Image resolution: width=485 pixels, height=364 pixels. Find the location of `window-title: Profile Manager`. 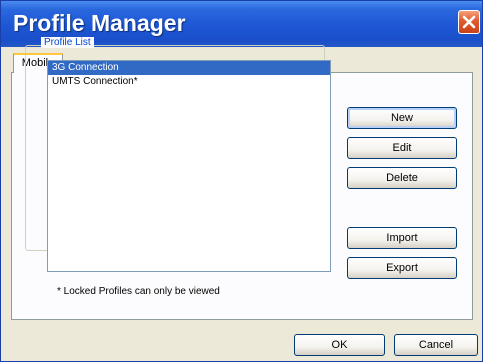

window-title: Profile Manager is located at coordinates (99, 23).